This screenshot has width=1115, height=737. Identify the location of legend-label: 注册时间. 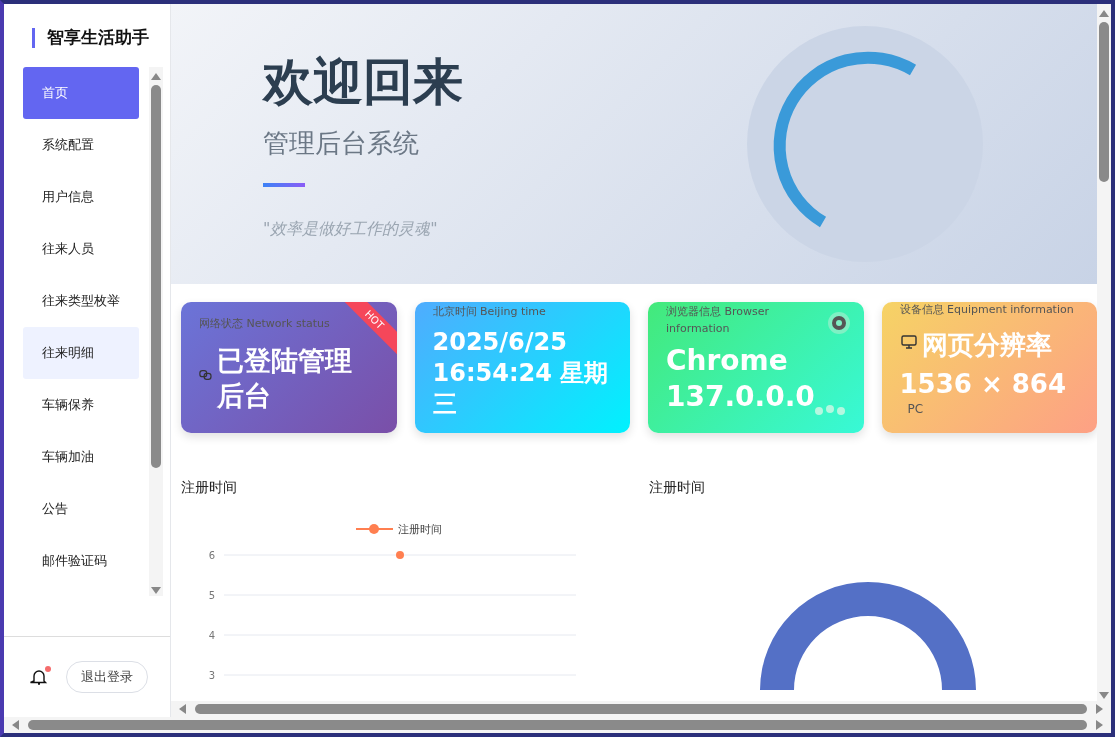
(420, 529).